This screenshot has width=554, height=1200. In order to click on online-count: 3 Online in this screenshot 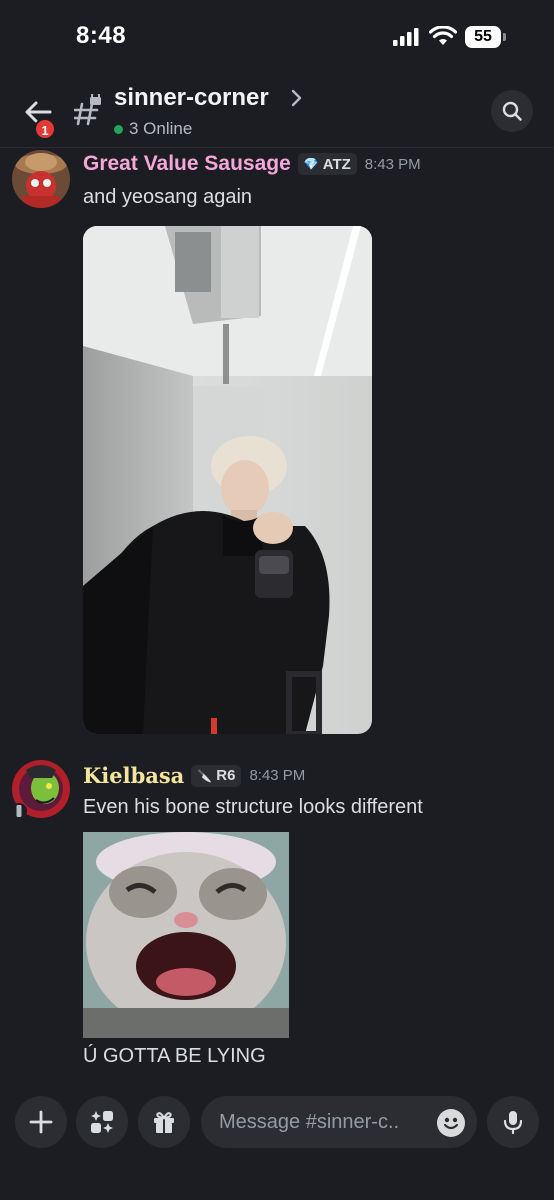, I will do `click(153, 129)`.